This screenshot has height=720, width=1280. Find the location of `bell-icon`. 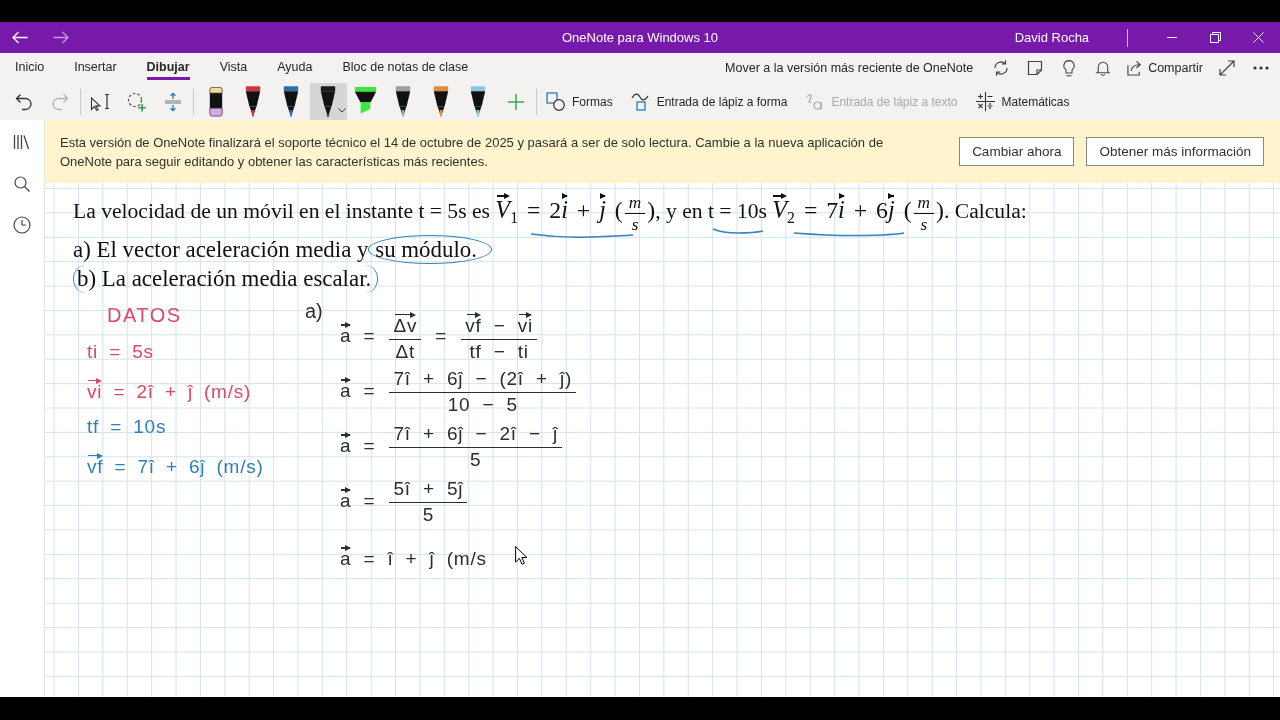

bell-icon is located at coordinates (1103, 68).